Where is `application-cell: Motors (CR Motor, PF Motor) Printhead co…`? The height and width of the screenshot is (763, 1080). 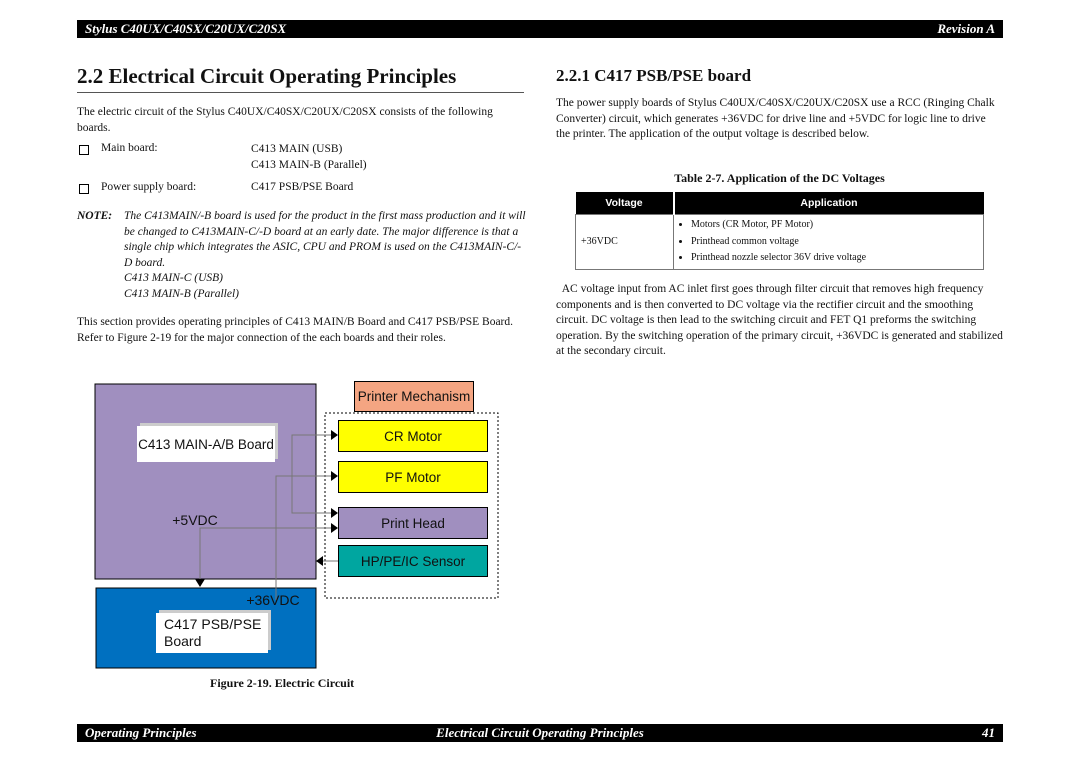 application-cell: Motors (CR Motor, PF Motor) Printhead co… is located at coordinates (828, 242).